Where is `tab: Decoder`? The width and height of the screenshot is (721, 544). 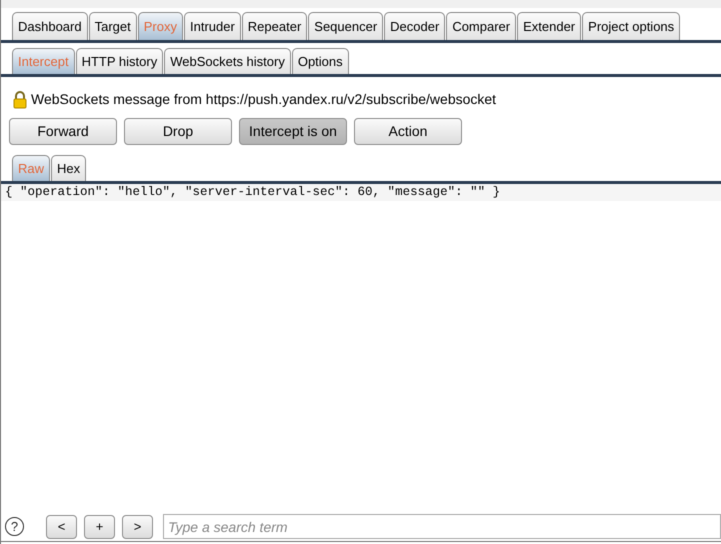 tab: Decoder is located at coordinates (415, 26).